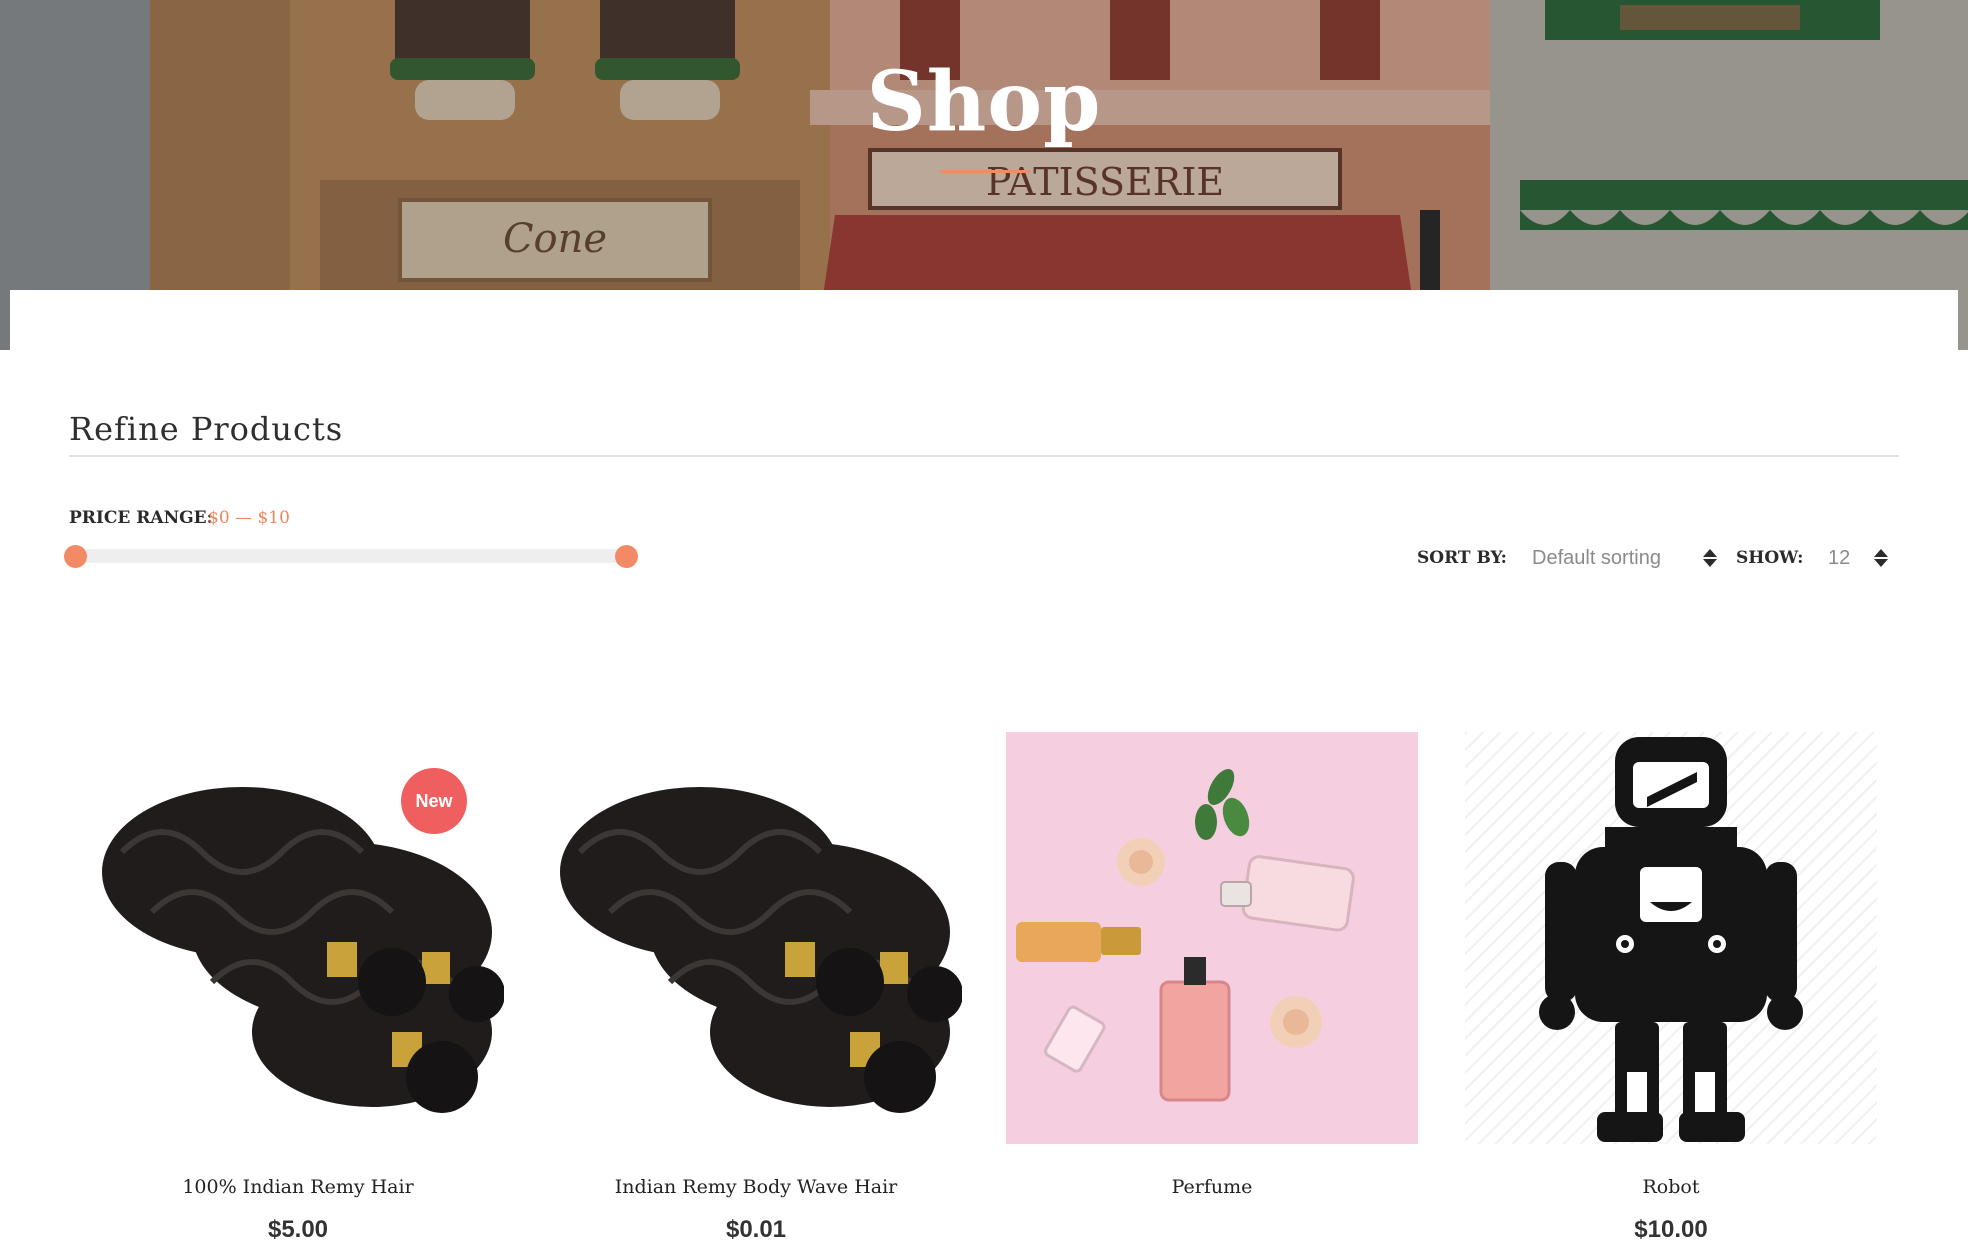 Image resolution: width=1968 pixels, height=1244 pixels. I want to click on show-select-caret-icon, so click(1881, 558).